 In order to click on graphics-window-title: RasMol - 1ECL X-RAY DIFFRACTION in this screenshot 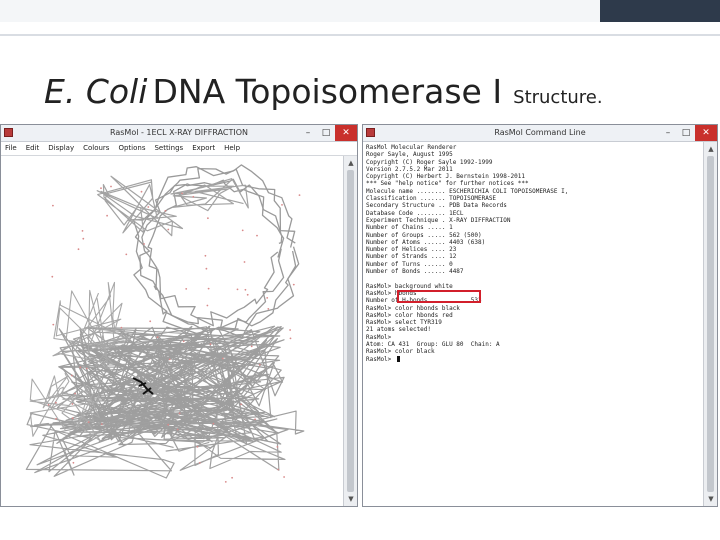, I will do `click(179, 132)`.